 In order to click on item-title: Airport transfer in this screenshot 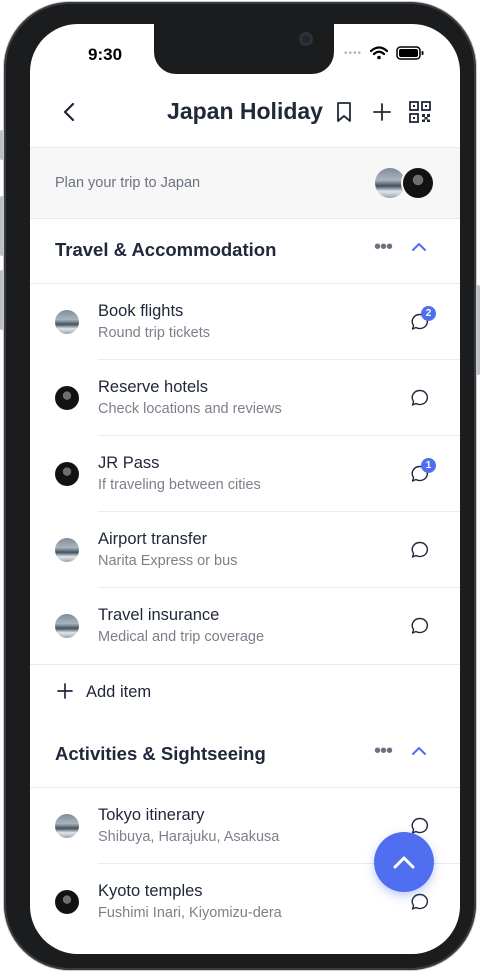, I will do `click(153, 539)`.